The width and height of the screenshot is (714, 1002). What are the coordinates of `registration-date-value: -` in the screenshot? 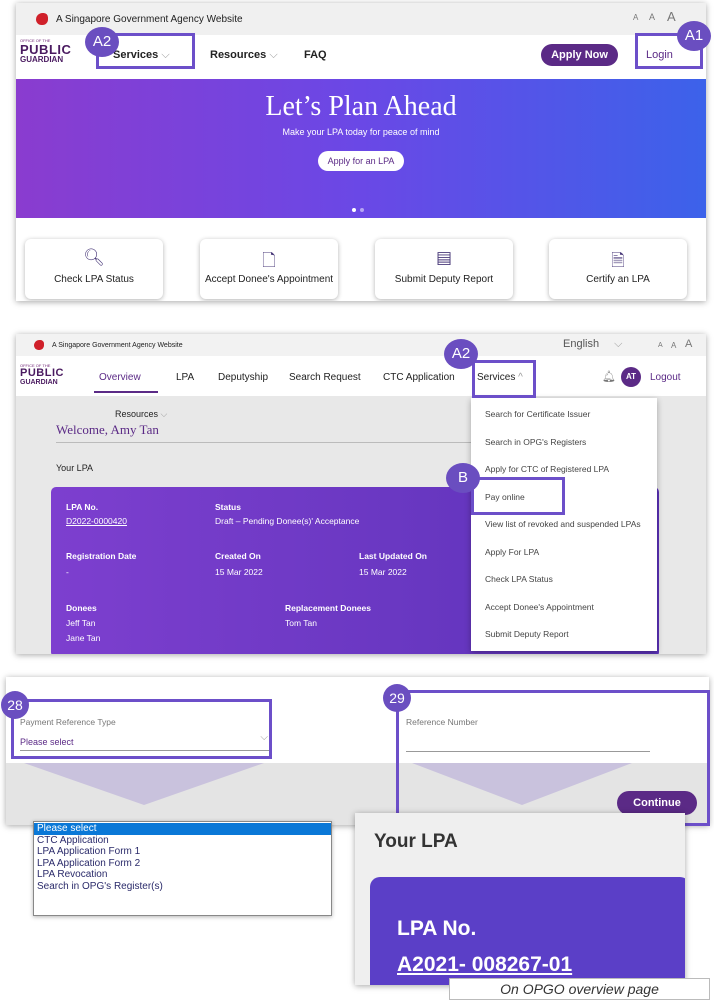 It's located at (67, 572).